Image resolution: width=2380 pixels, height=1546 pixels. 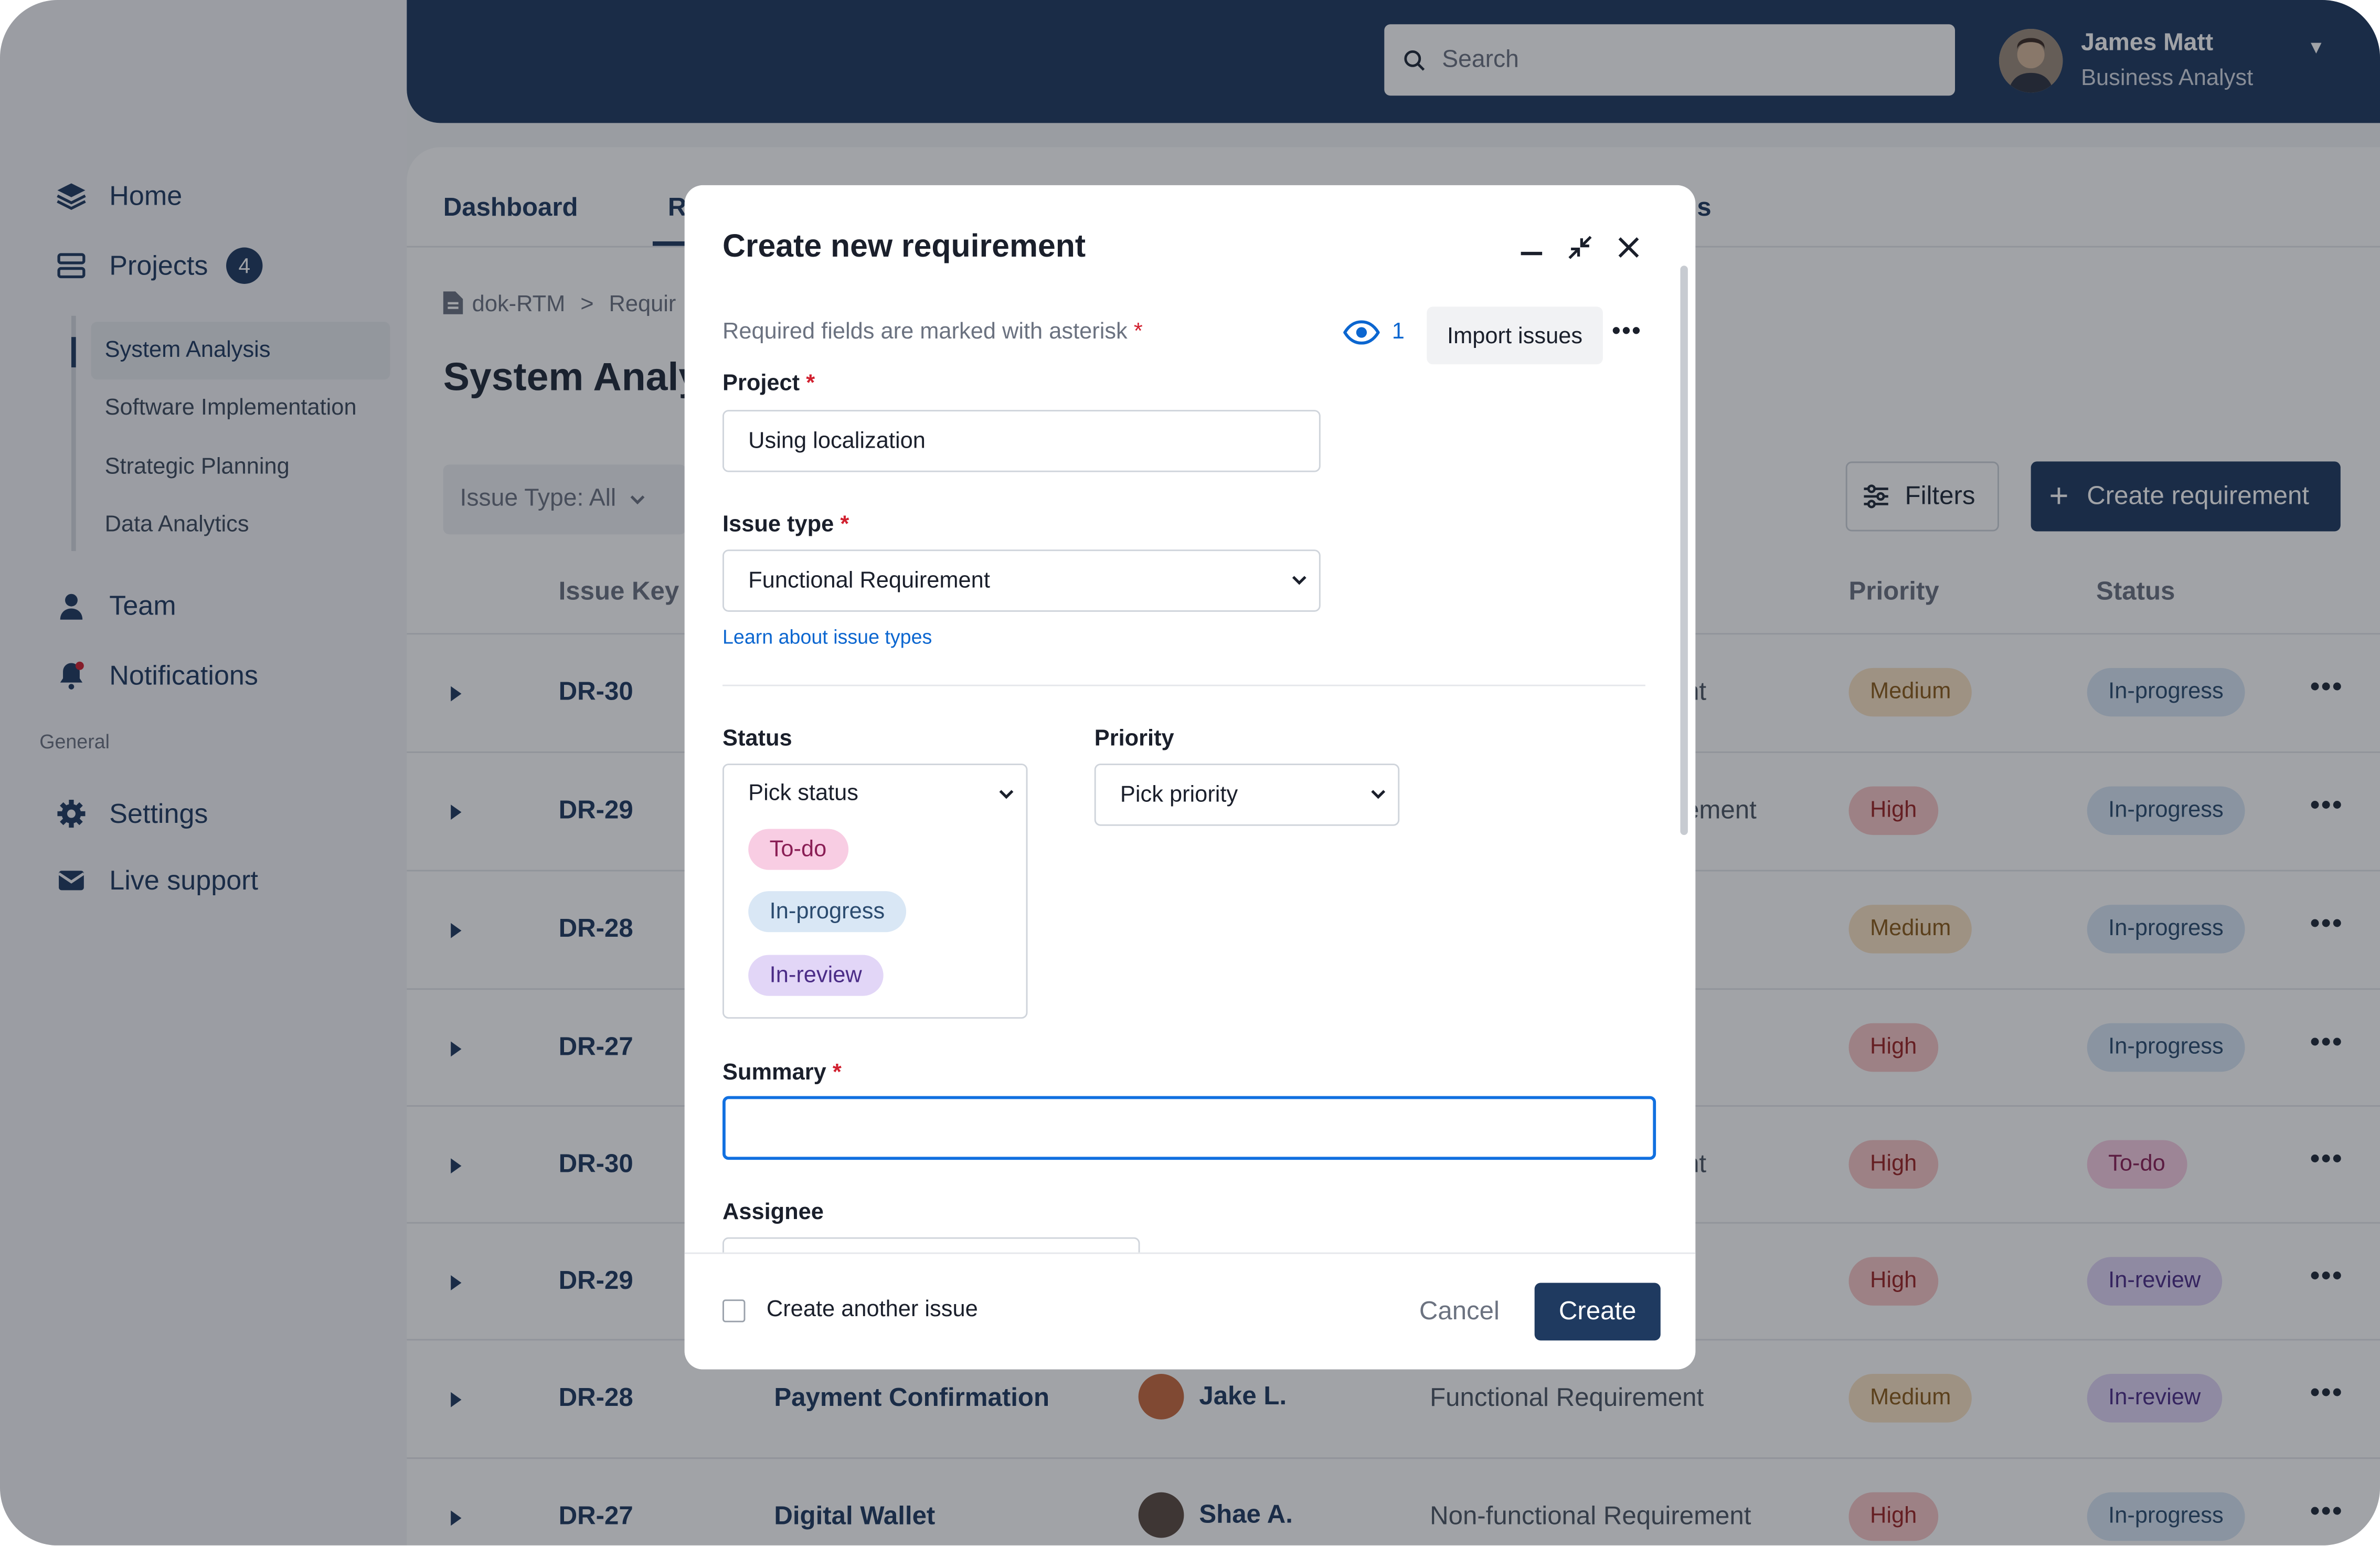 I want to click on create-another-checkbox, so click(x=734, y=1310).